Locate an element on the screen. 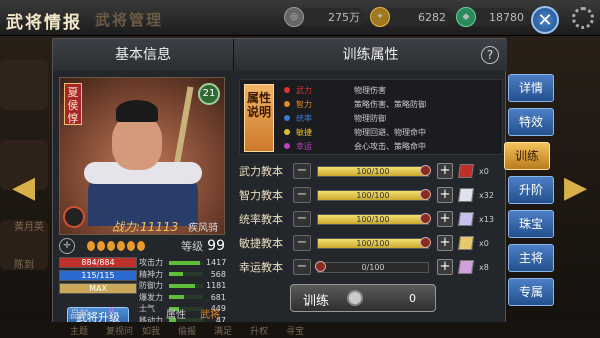  power-label: 战力: is located at coordinates (126, 227).